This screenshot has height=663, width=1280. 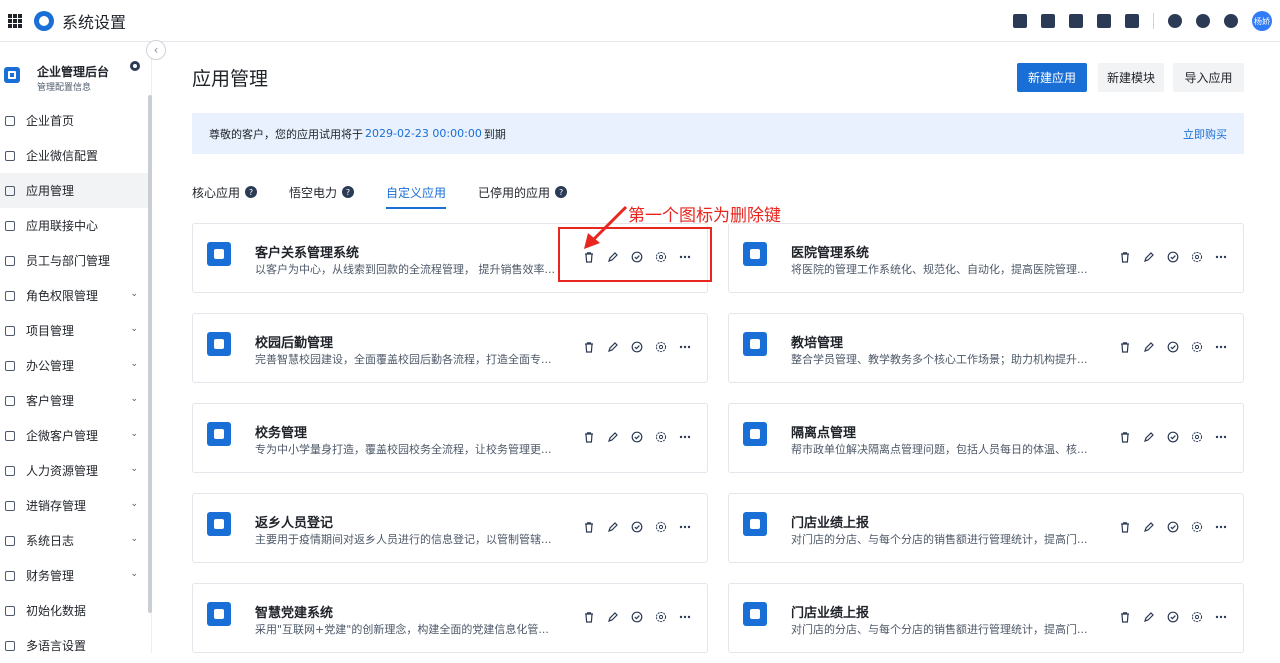 What do you see at coordinates (1208, 77) in the screenshot?
I see `import-app-button: 导入应用` at bounding box center [1208, 77].